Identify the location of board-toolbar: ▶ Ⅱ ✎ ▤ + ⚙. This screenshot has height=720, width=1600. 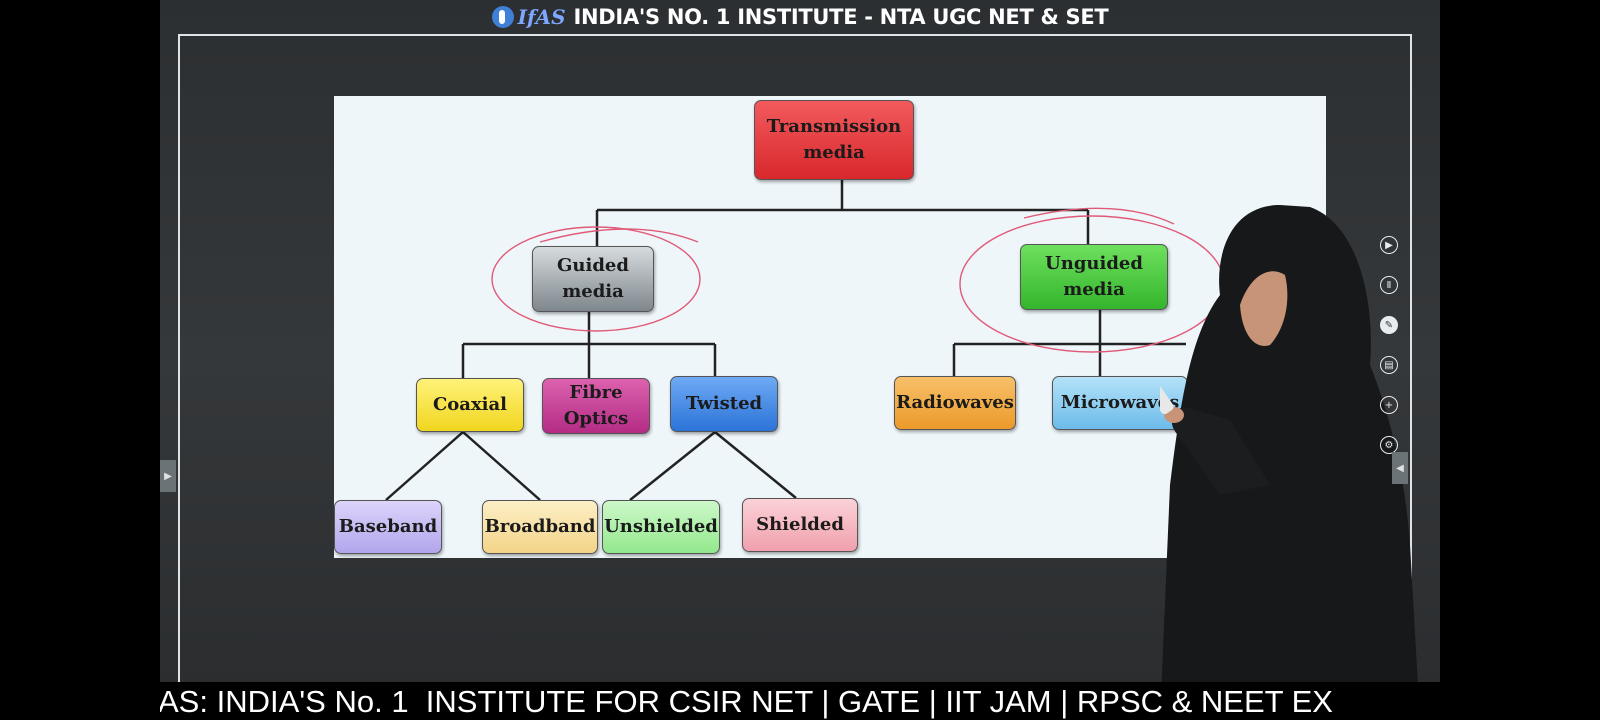
(1390, 356).